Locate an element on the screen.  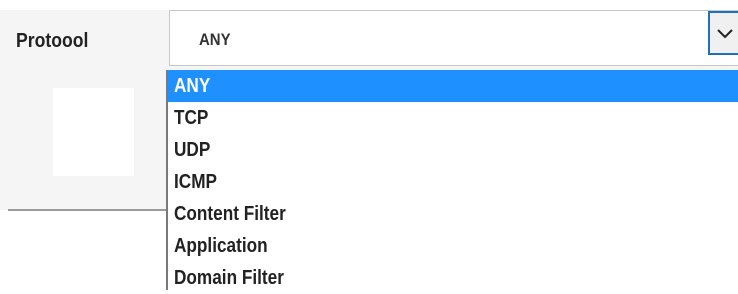
chevron-down-icon is located at coordinates (725, 34).